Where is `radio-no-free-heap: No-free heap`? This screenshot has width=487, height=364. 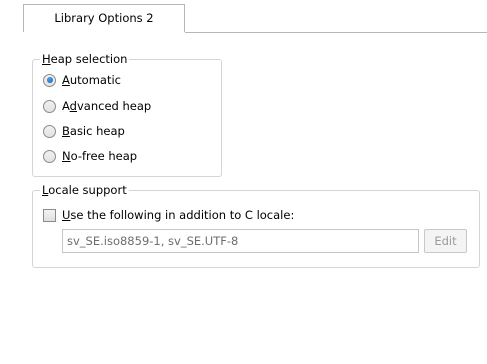 radio-no-free-heap: No-free heap is located at coordinates (90, 156).